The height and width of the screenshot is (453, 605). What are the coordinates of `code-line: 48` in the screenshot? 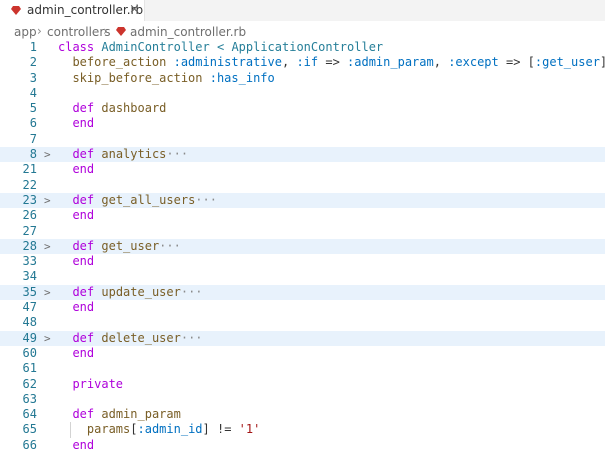 It's located at (302, 322).